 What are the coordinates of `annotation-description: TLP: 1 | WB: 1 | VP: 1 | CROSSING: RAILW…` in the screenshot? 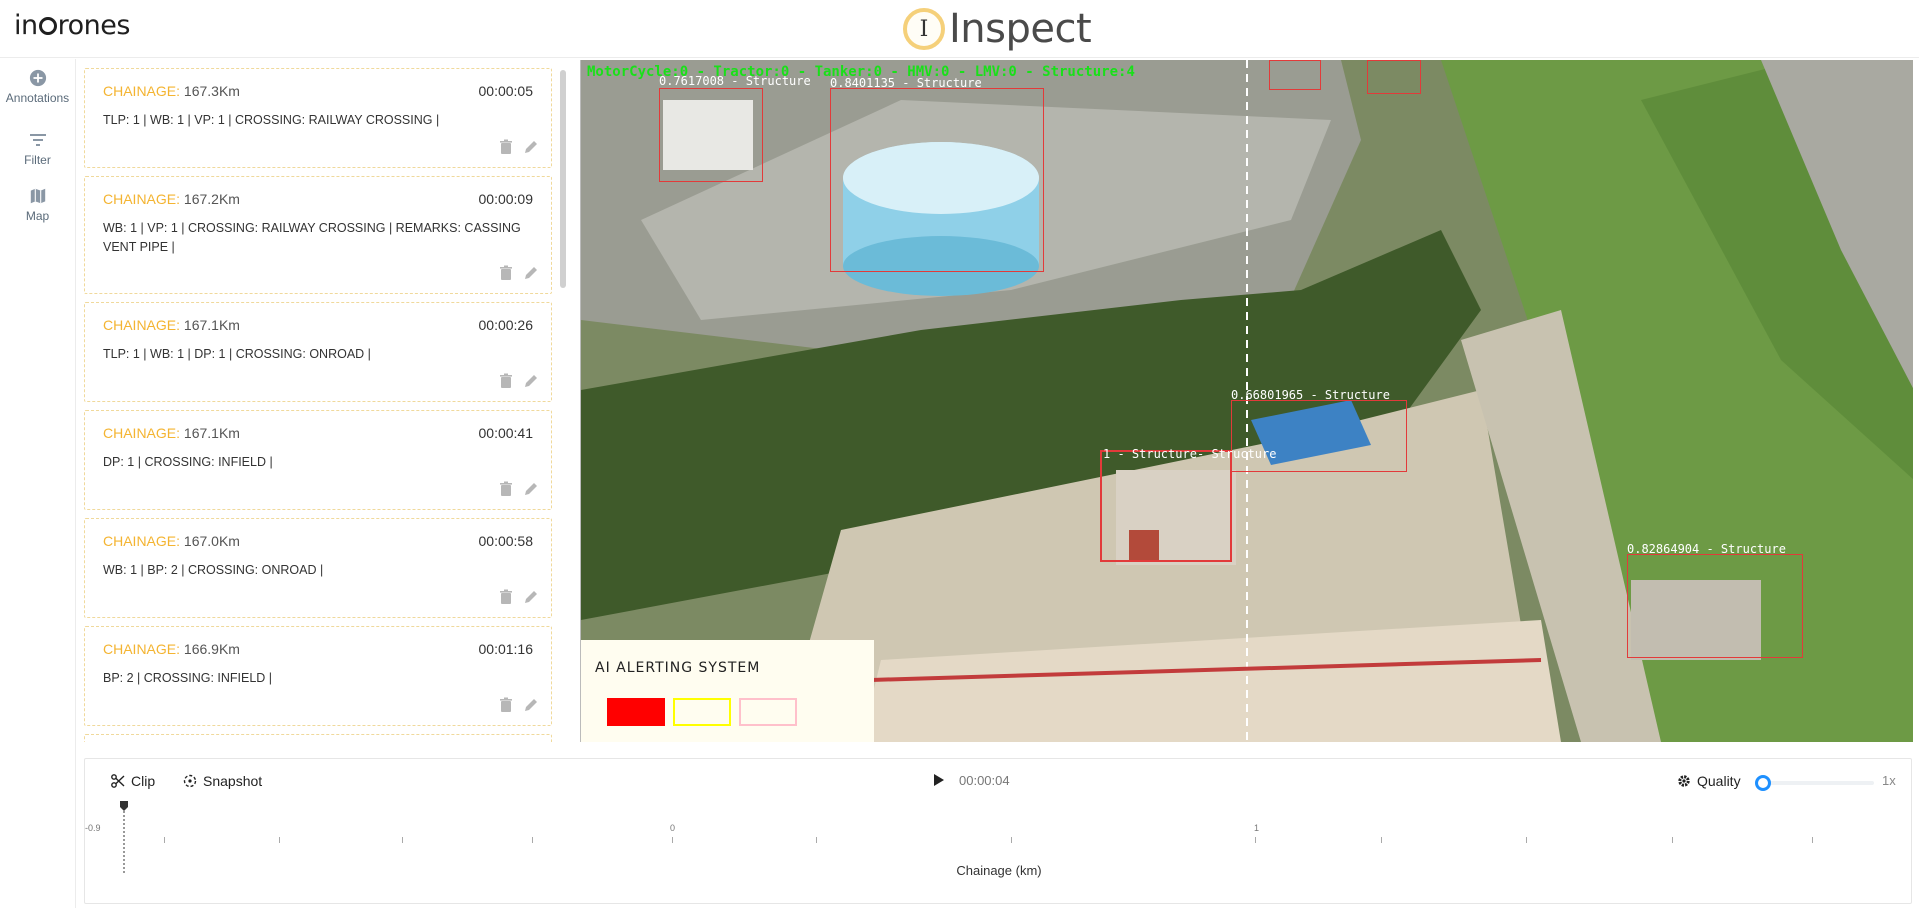 It's located at (271, 120).